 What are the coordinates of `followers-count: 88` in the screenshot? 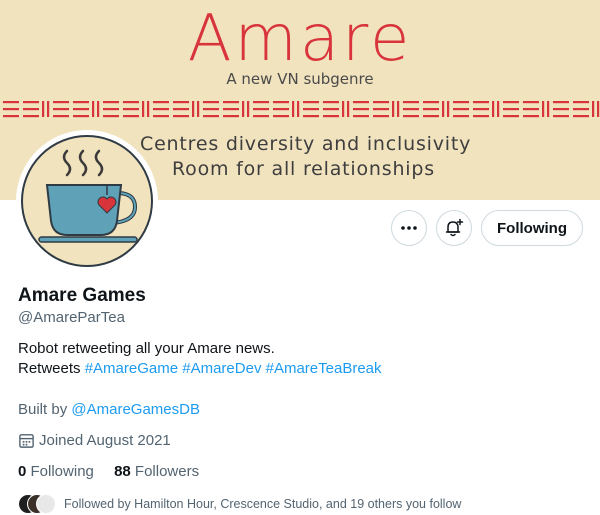 It's located at (122, 471).